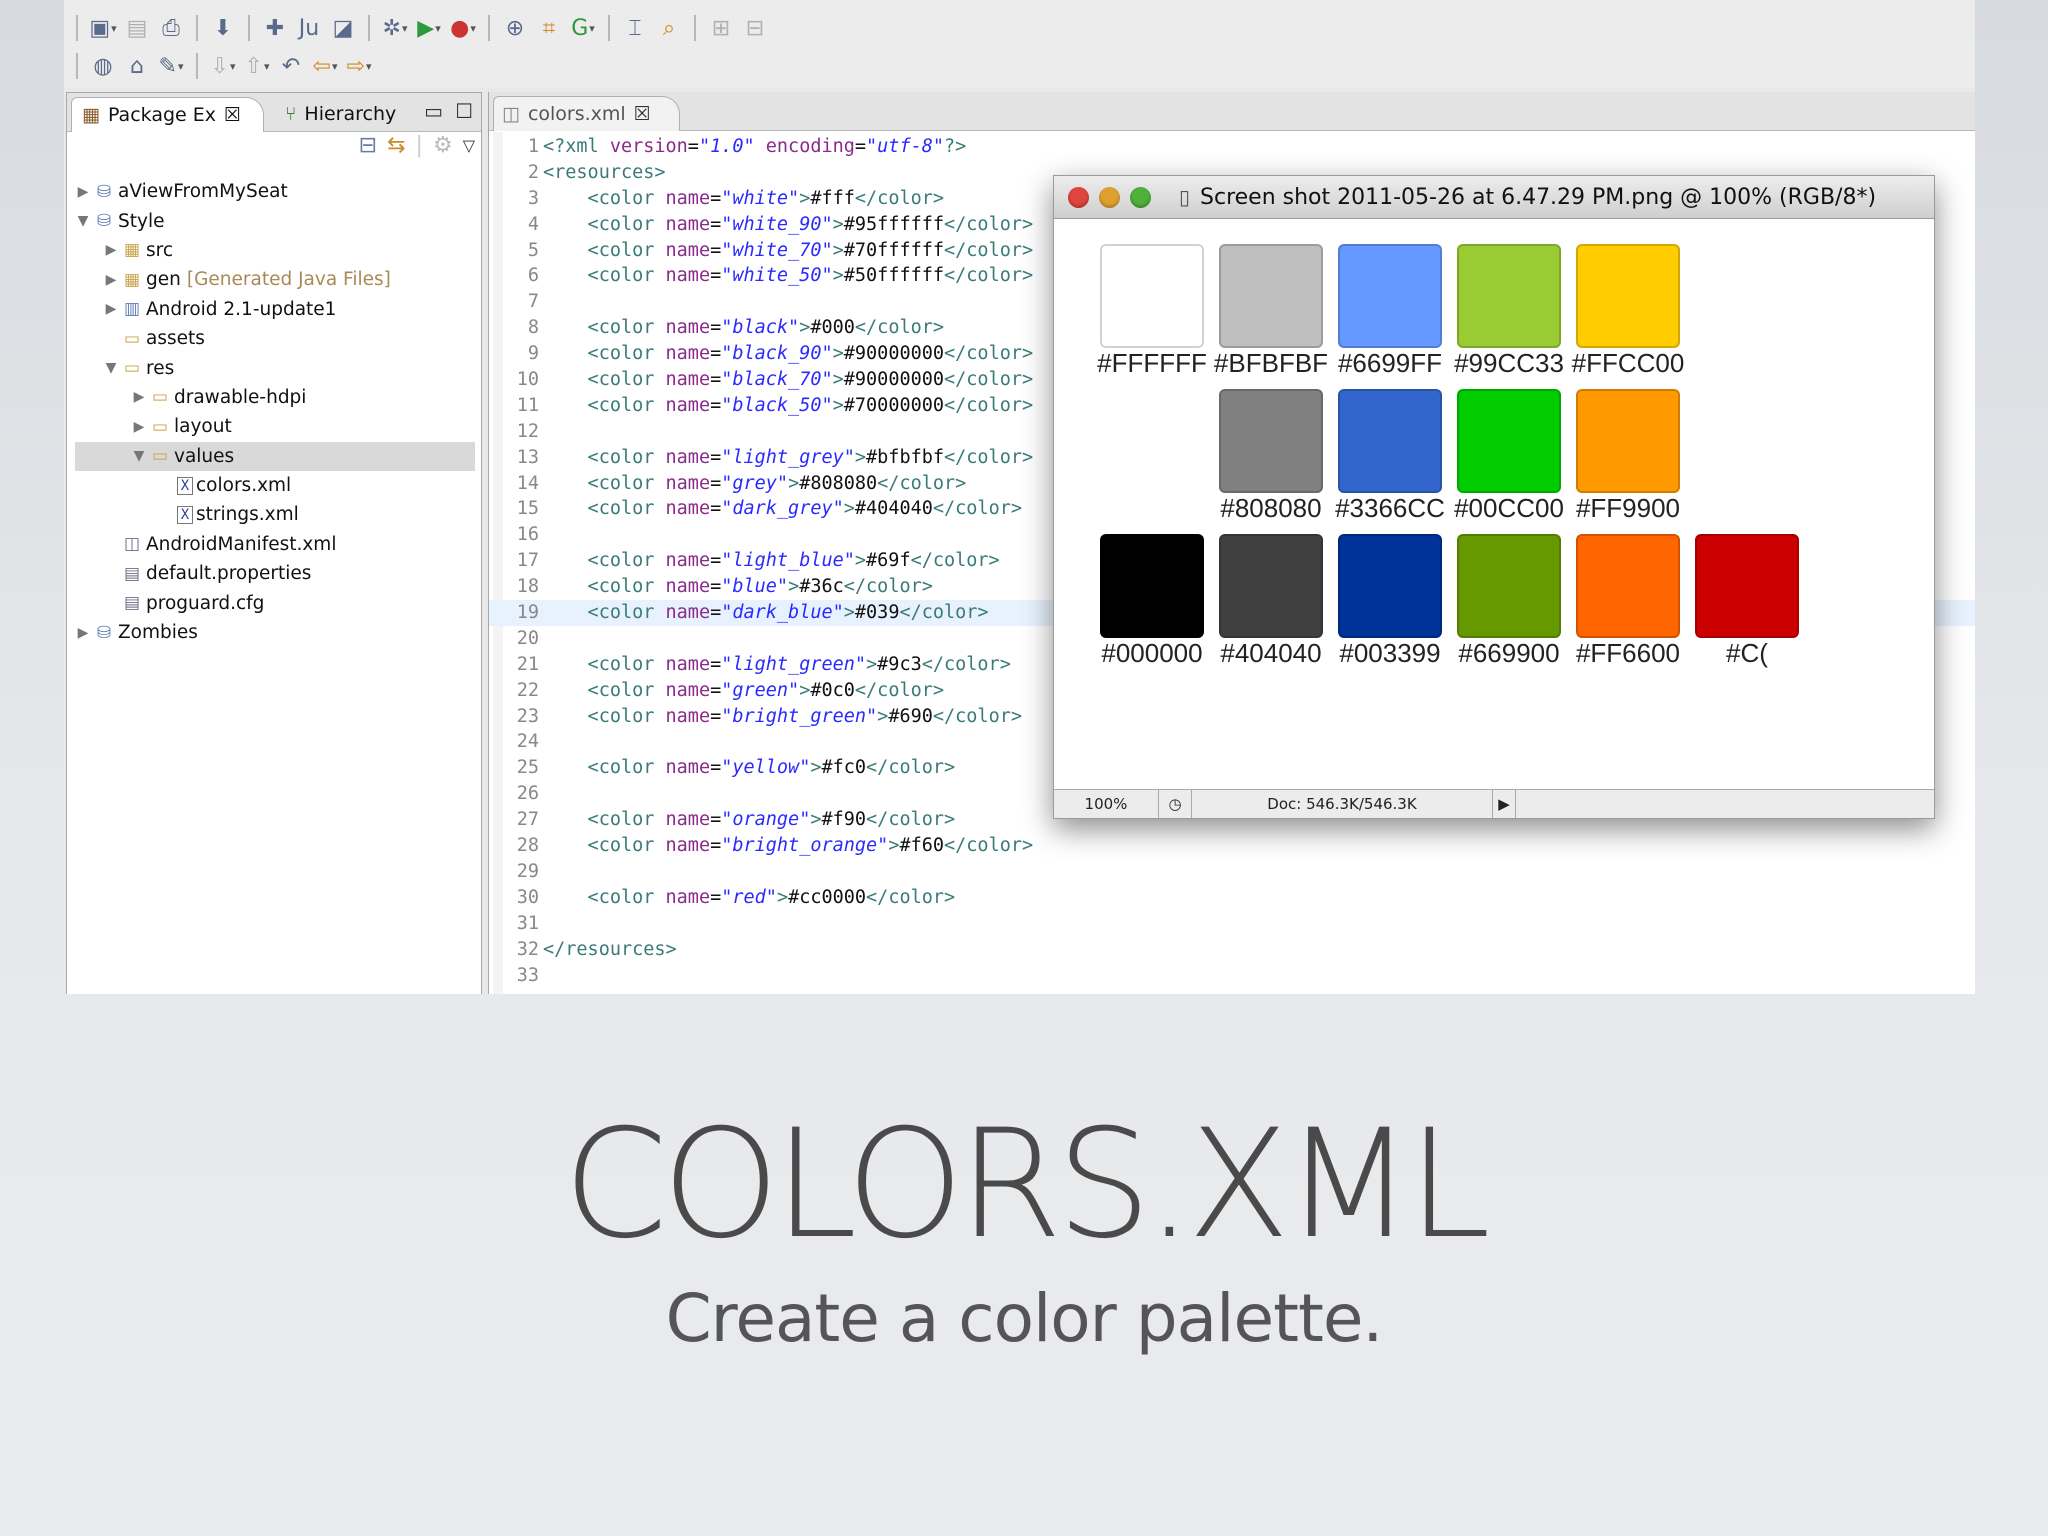 The height and width of the screenshot is (1536, 2048). What do you see at coordinates (275, 250) in the screenshot?
I see `tree-item: ▶ ▦ src` at bounding box center [275, 250].